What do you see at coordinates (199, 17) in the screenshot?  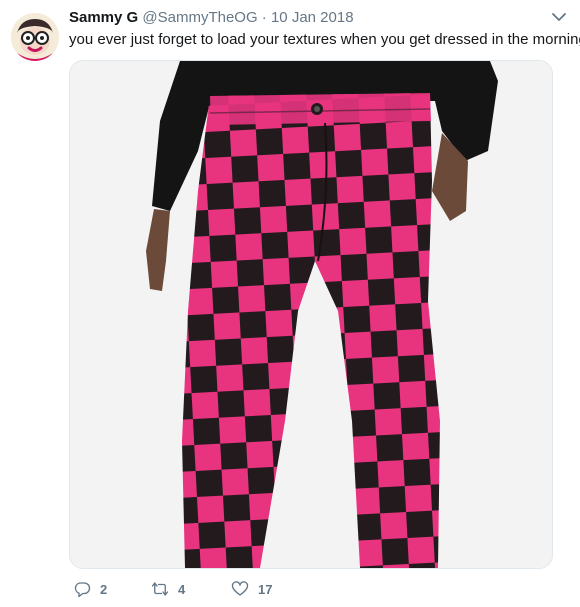 I see `author-handle: @SammyTheOG` at bounding box center [199, 17].